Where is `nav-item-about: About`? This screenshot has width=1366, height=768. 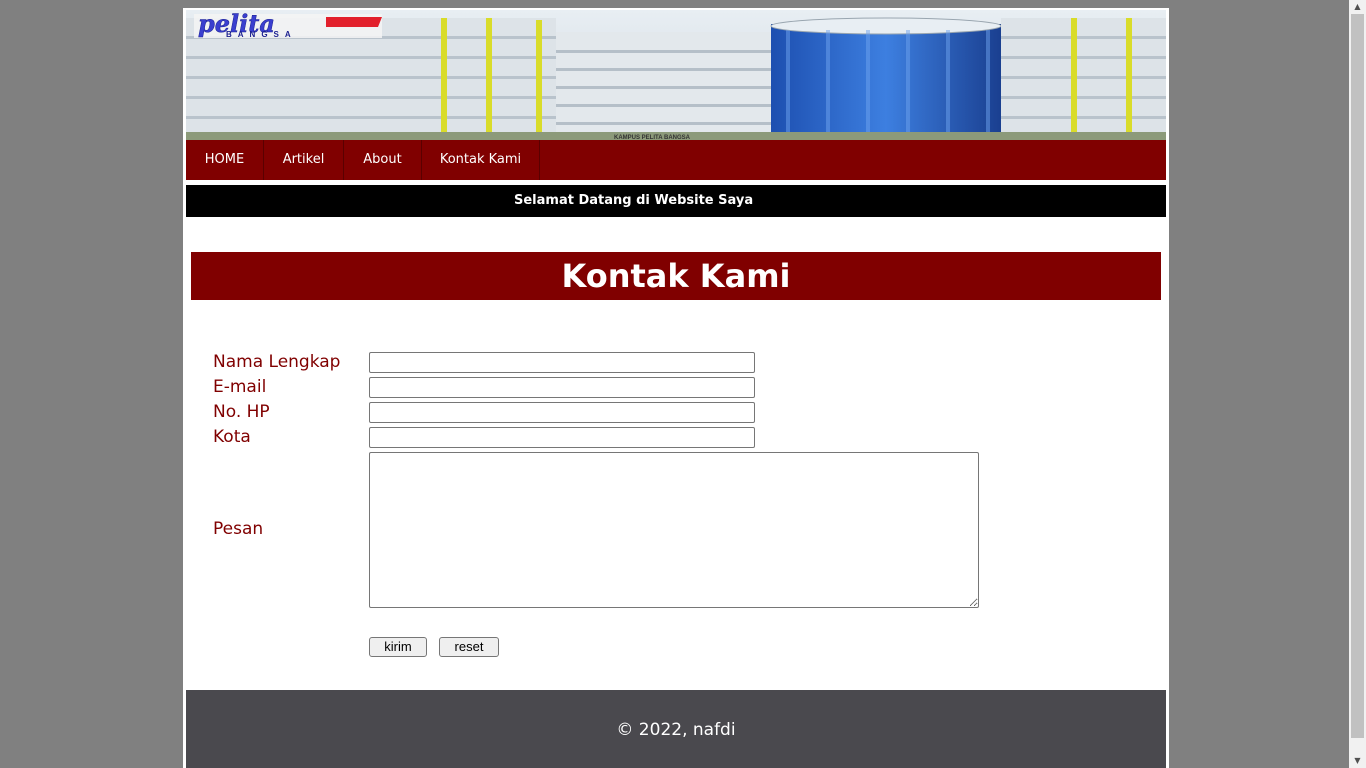
nav-item-about: About is located at coordinates (383, 160).